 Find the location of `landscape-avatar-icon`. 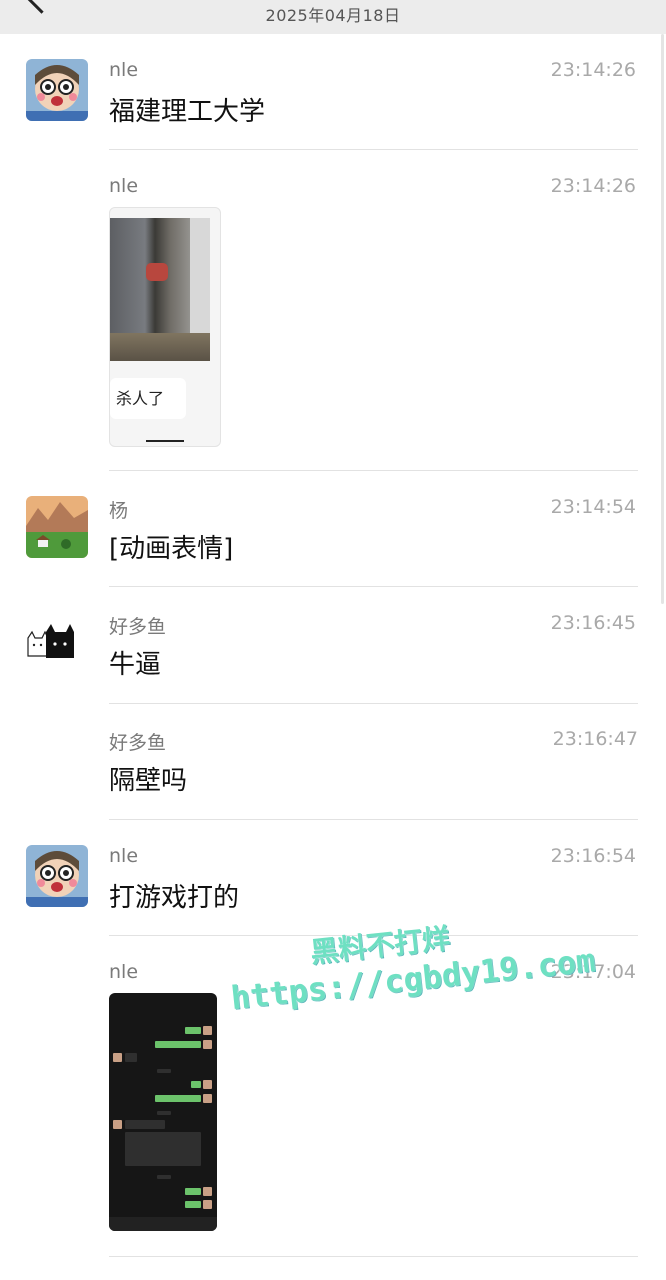

landscape-avatar-icon is located at coordinates (57, 527).